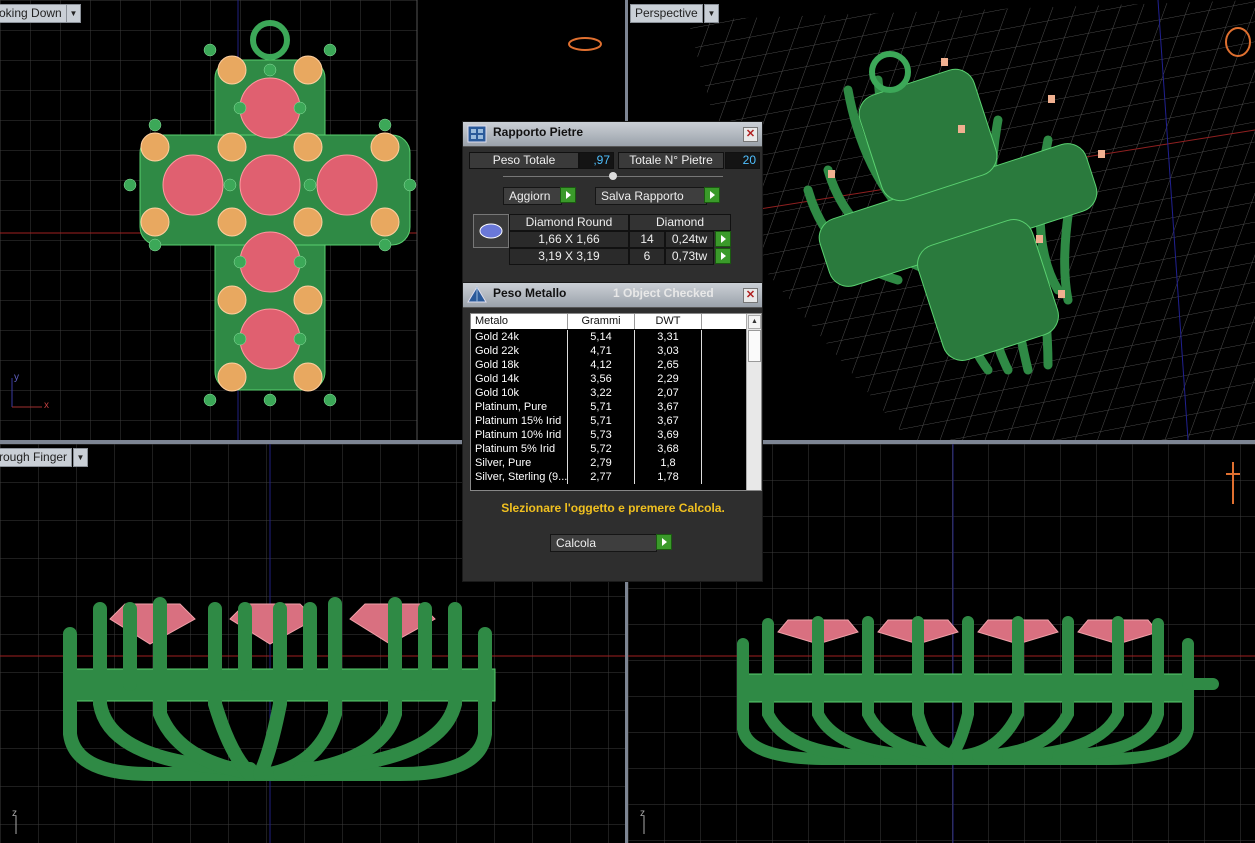  I want to click on ring-icon, so click(585, 44).